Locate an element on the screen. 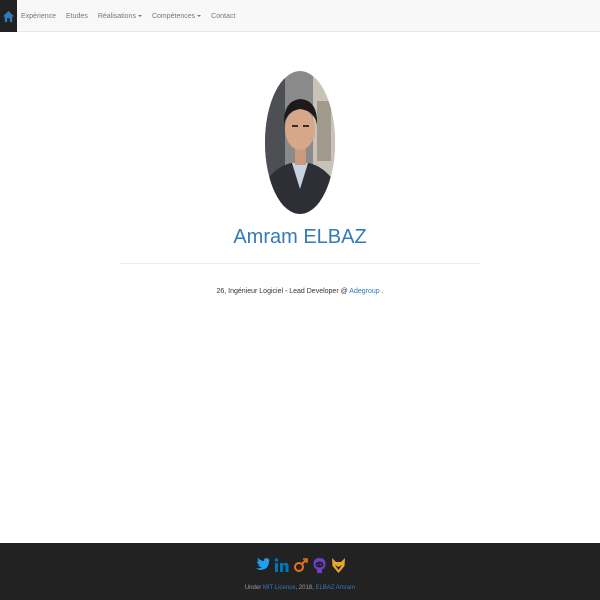 Image resolution: width=600 pixels, height=600 pixels. nav-item-label: Compétences is located at coordinates (173, 16).